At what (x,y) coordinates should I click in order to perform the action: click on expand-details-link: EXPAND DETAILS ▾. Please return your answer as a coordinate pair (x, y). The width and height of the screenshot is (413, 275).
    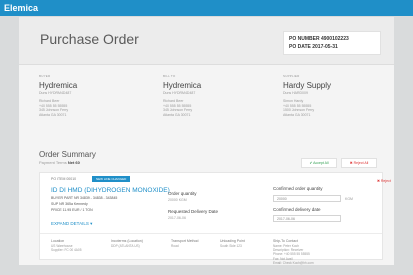
    Looking at the image, I should click on (71, 224).